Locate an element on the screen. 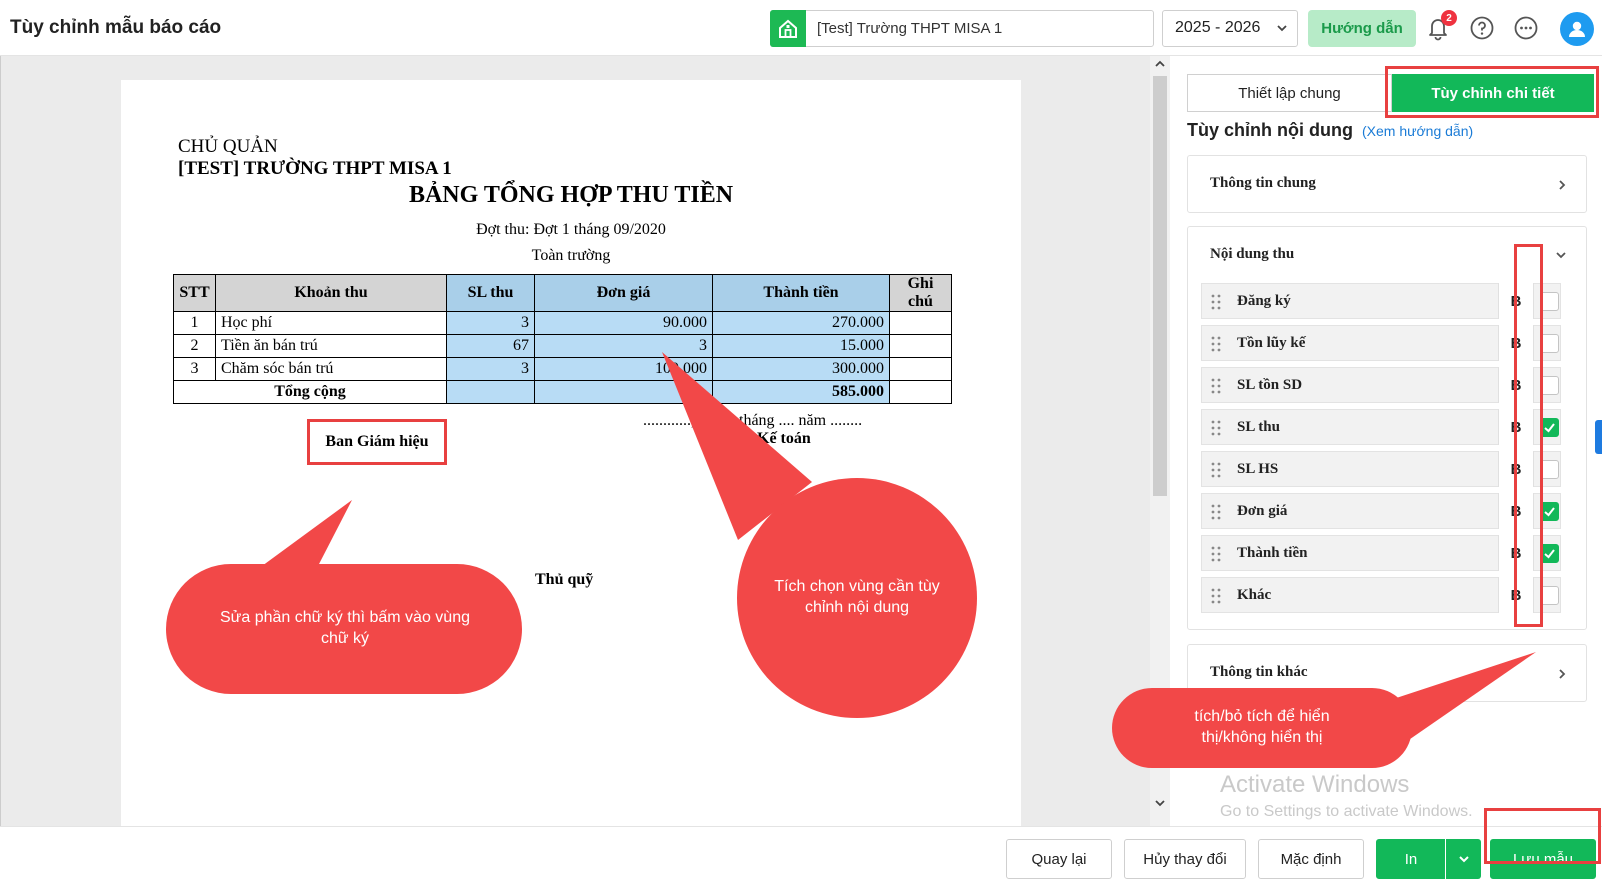 The image size is (1602, 892). region-callout-text: Tích chọn vùng cần tùy chỉnh nội dung is located at coordinates (857, 597).